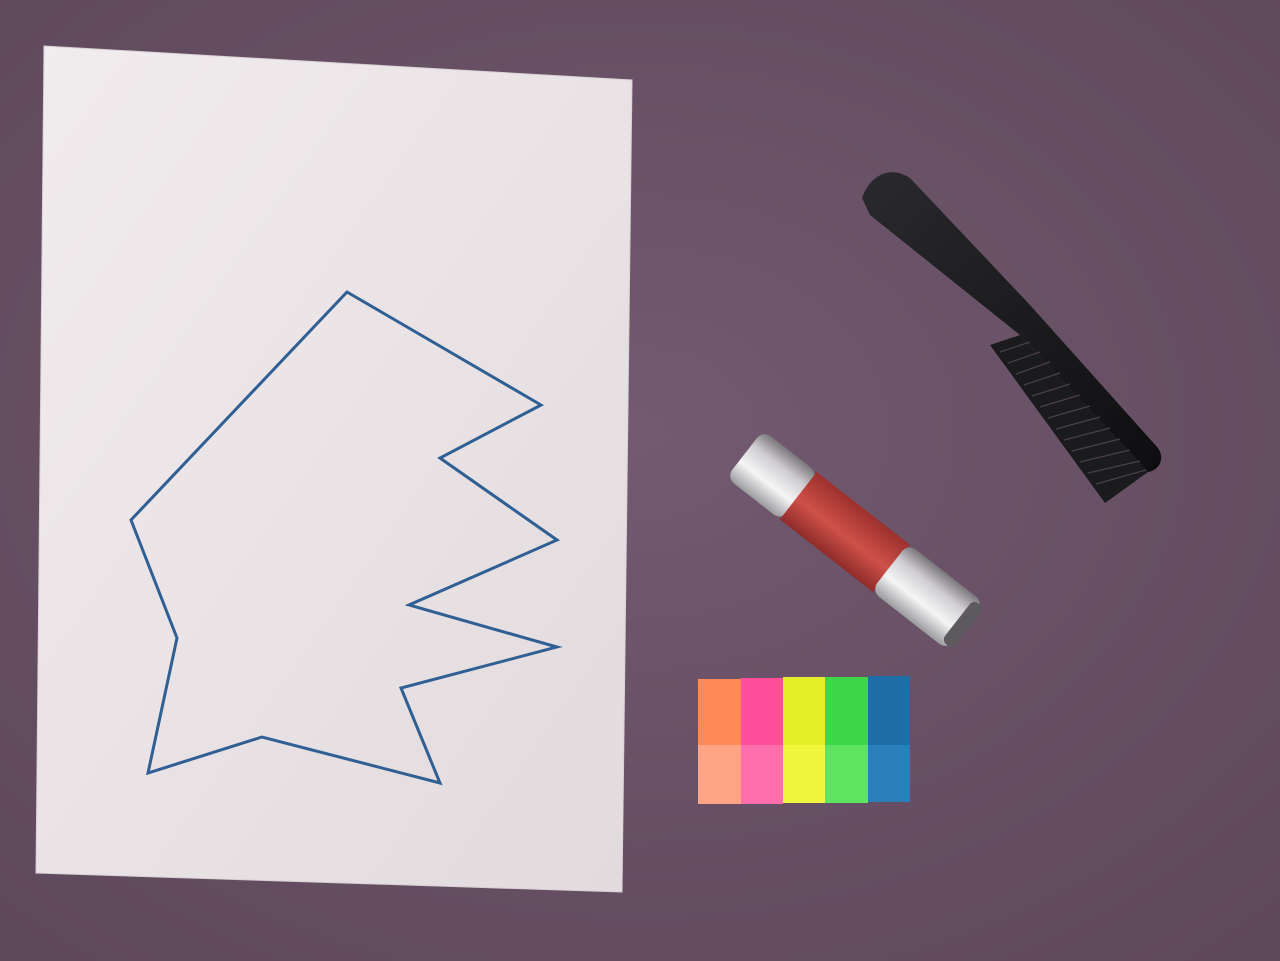 The image size is (1280, 961). What do you see at coordinates (762, 774) in the screenshot?
I see `tab-pink-light` at bounding box center [762, 774].